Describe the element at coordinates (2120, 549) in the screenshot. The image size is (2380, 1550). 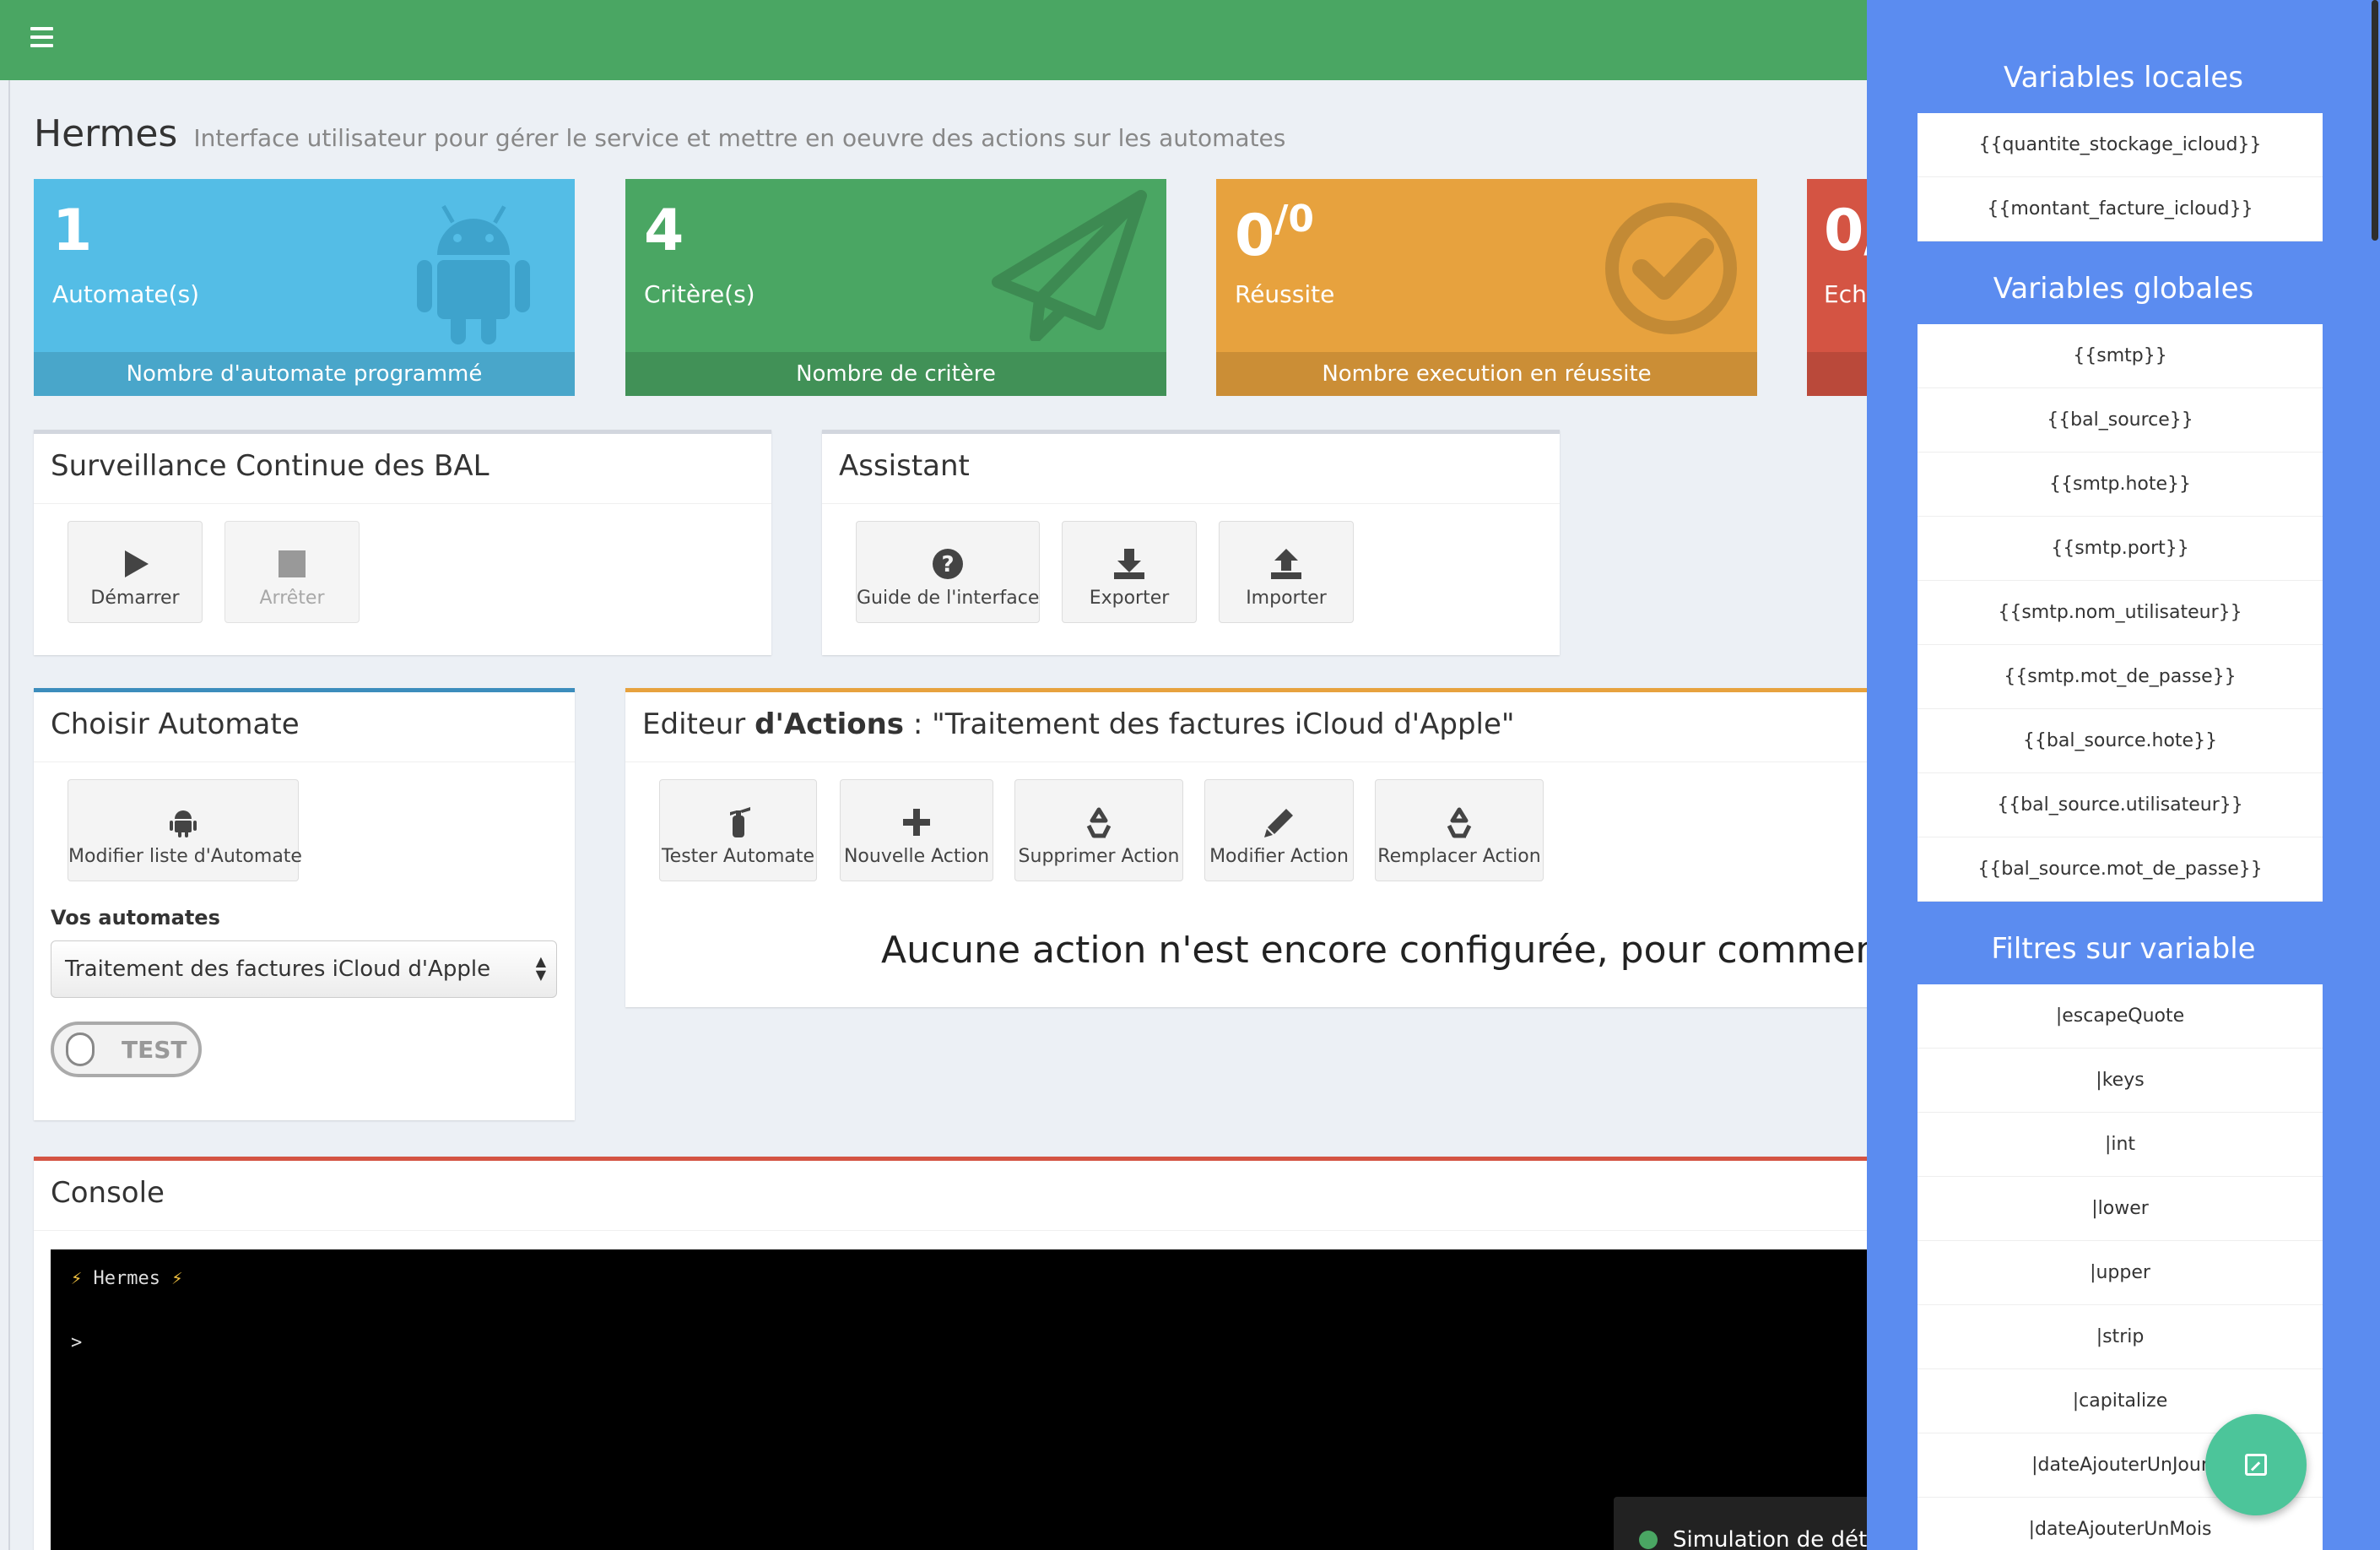
I see `variable-item: {{smtp.port}}` at that location.